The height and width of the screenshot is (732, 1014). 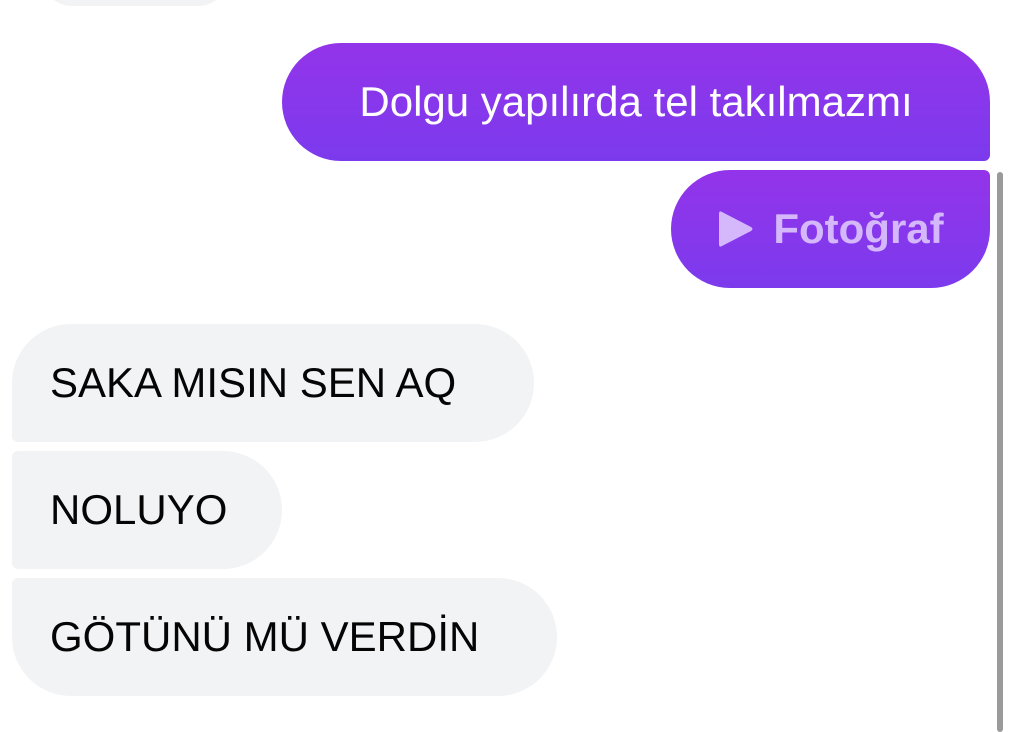 What do you see at coordinates (135, 3) in the screenshot?
I see `previous-message-bubble` at bounding box center [135, 3].